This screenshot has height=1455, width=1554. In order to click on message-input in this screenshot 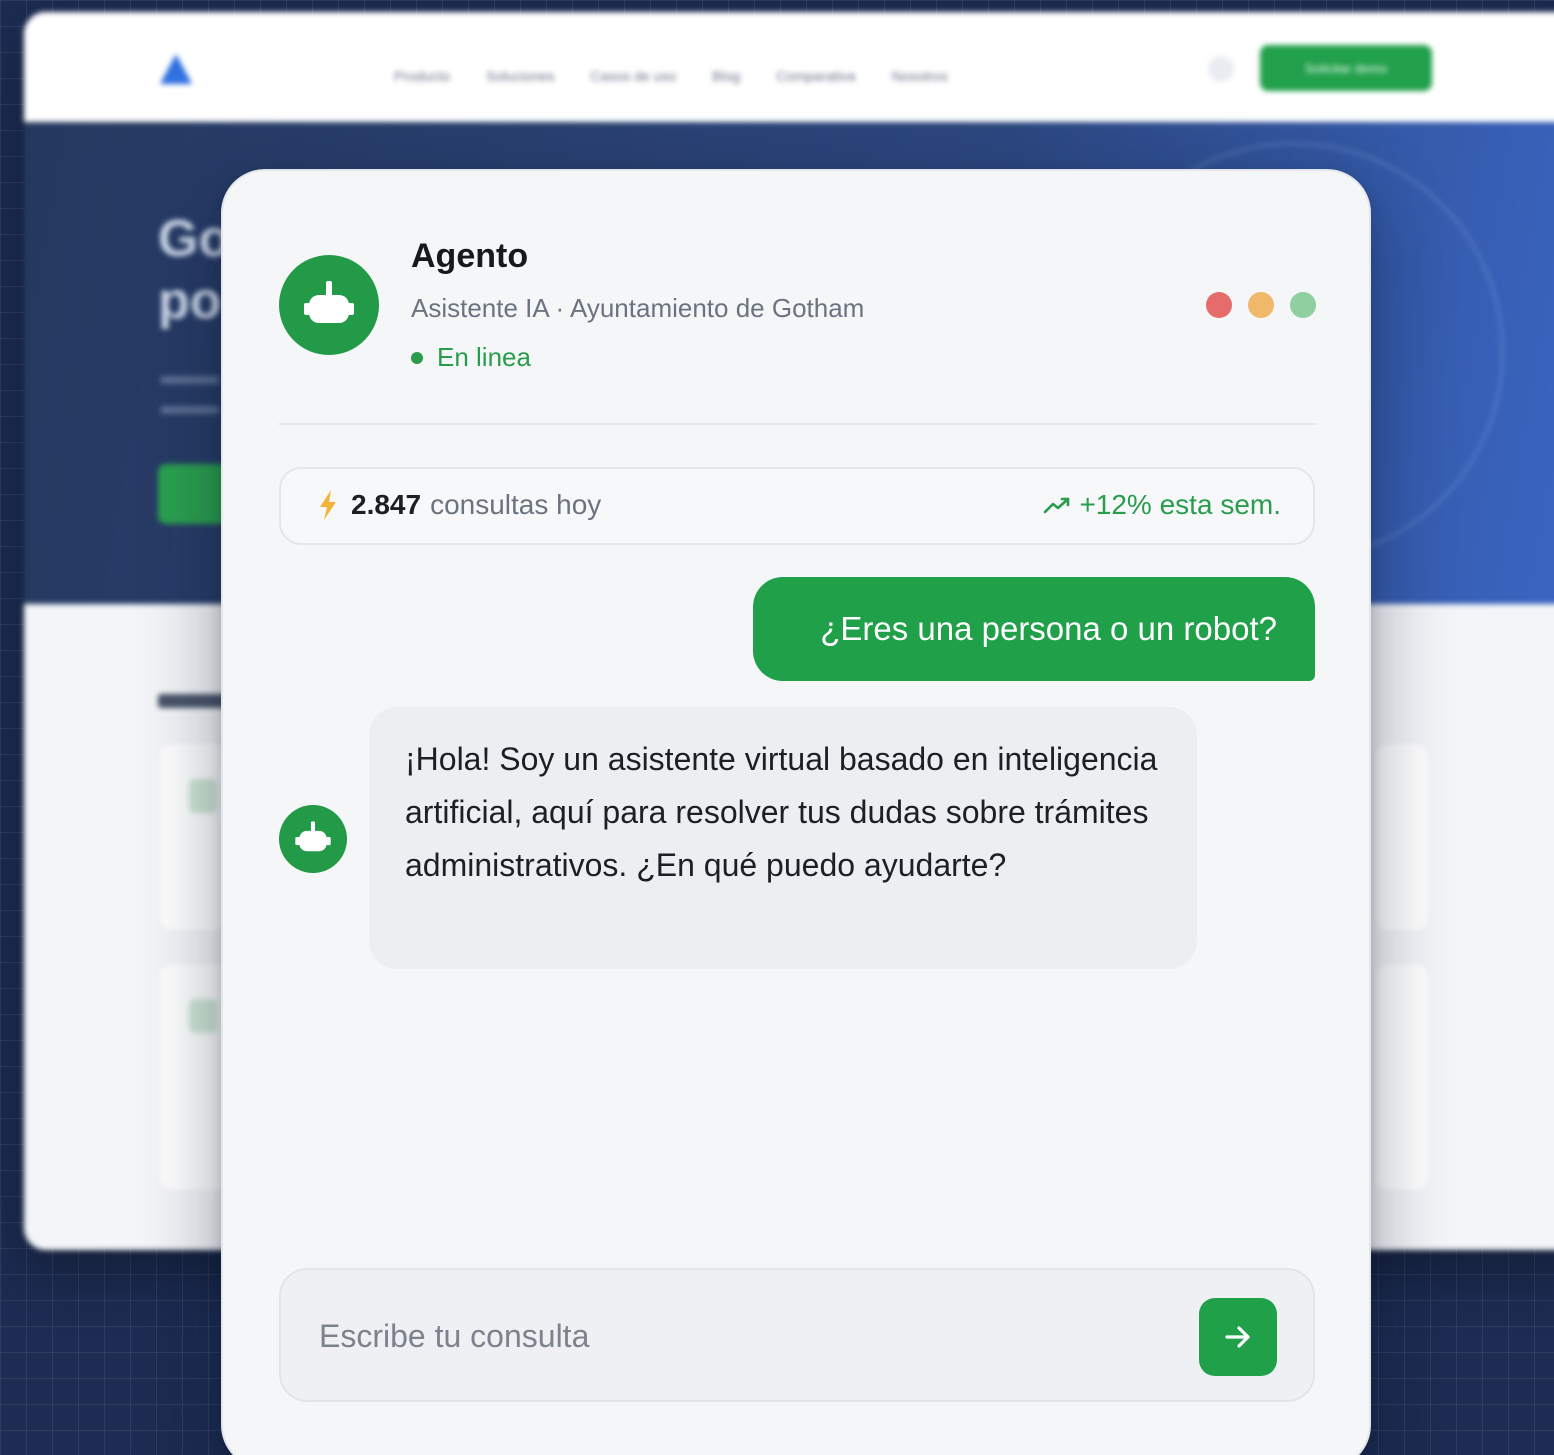, I will do `click(739, 1336)`.